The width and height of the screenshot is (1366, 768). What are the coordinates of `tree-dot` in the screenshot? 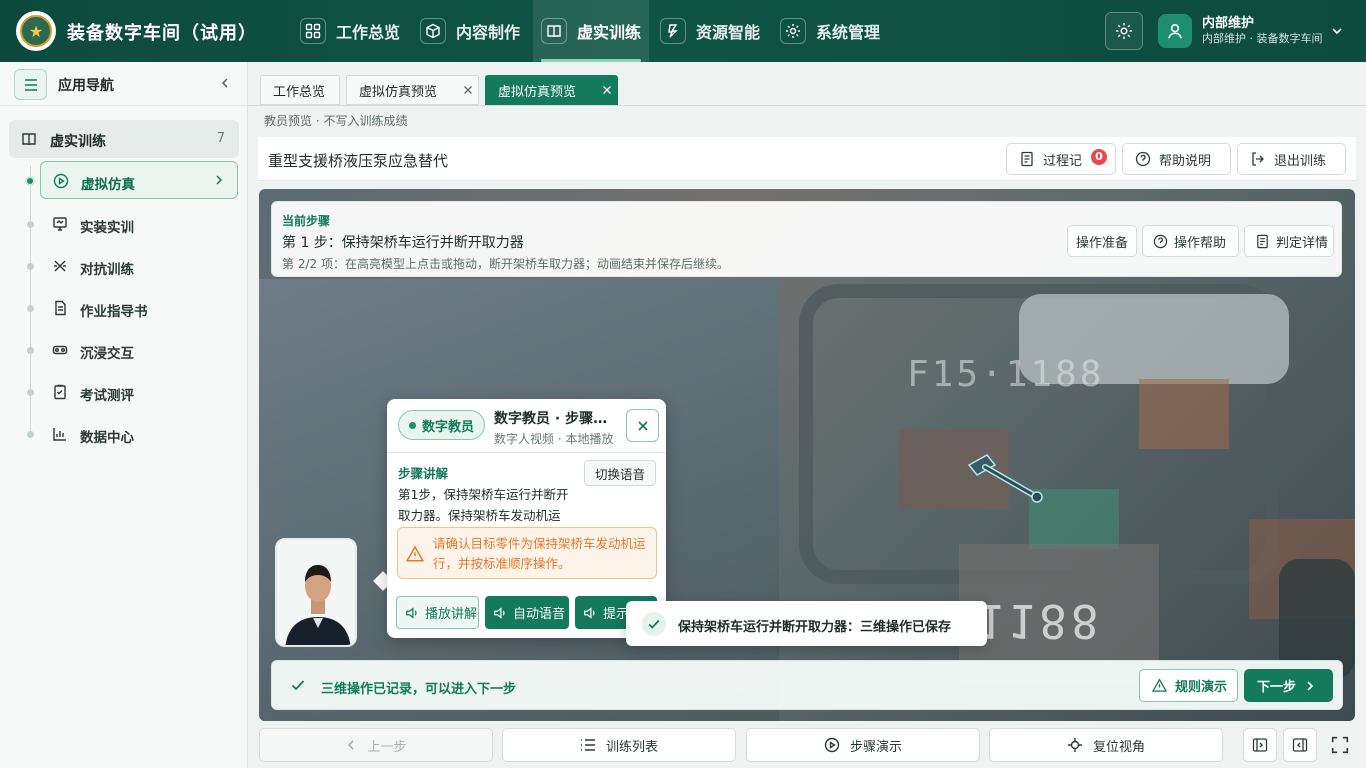 It's located at (30, 266).